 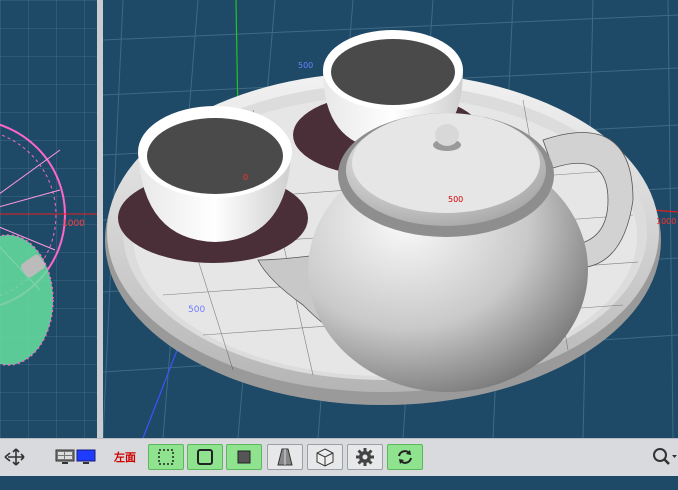 What do you see at coordinates (666, 221) in the screenshot?
I see `tick-label-x-1000: 1000` at bounding box center [666, 221].